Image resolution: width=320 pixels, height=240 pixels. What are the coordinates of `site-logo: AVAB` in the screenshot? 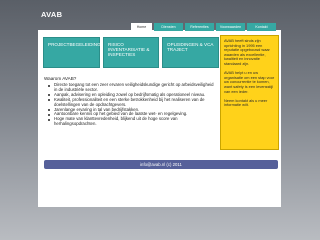 It's located at (51, 14).